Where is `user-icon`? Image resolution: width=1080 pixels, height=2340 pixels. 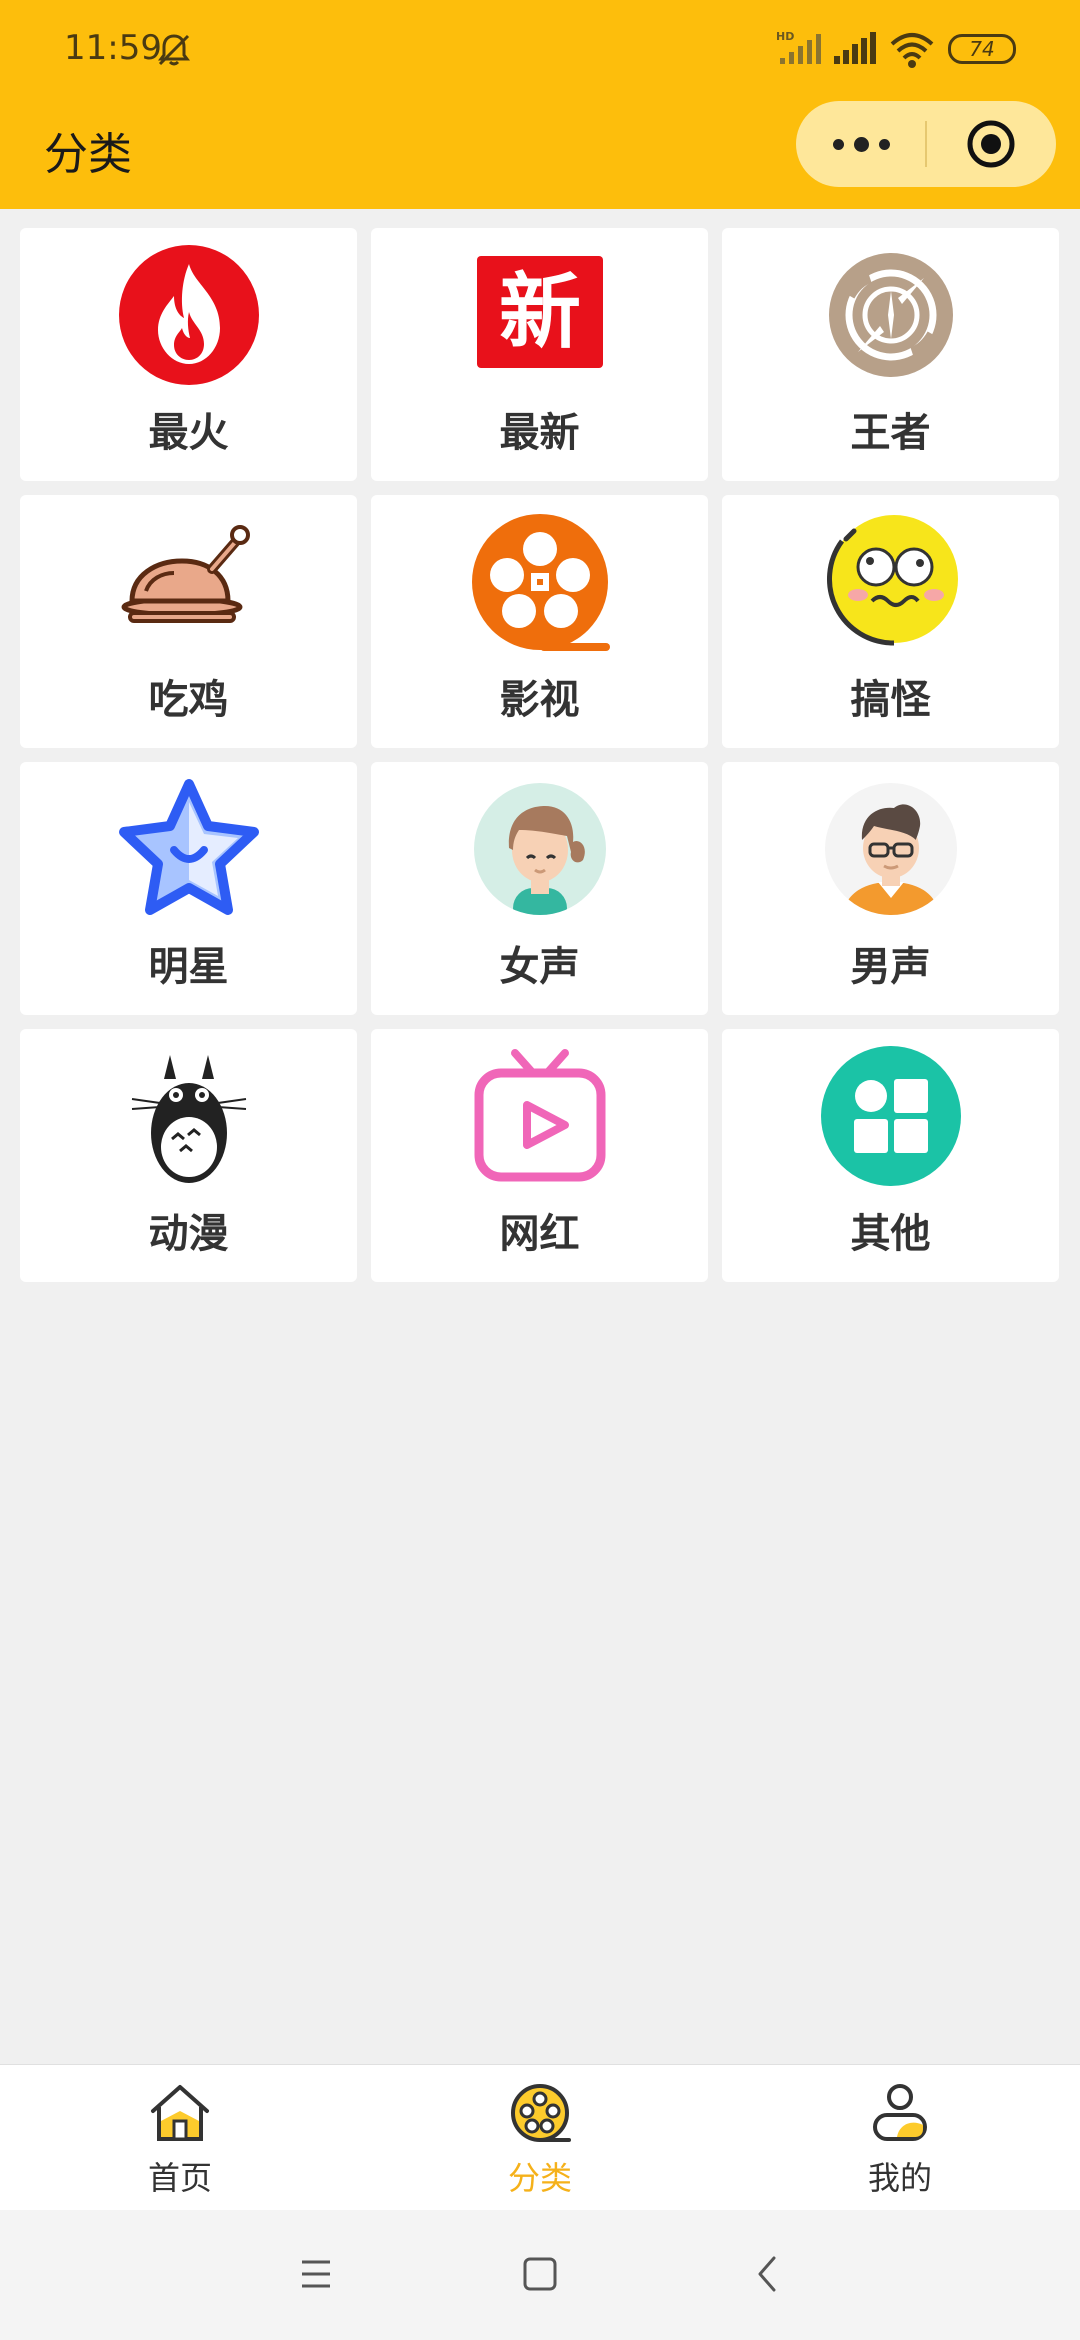
user-icon is located at coordinates (900, 2112).